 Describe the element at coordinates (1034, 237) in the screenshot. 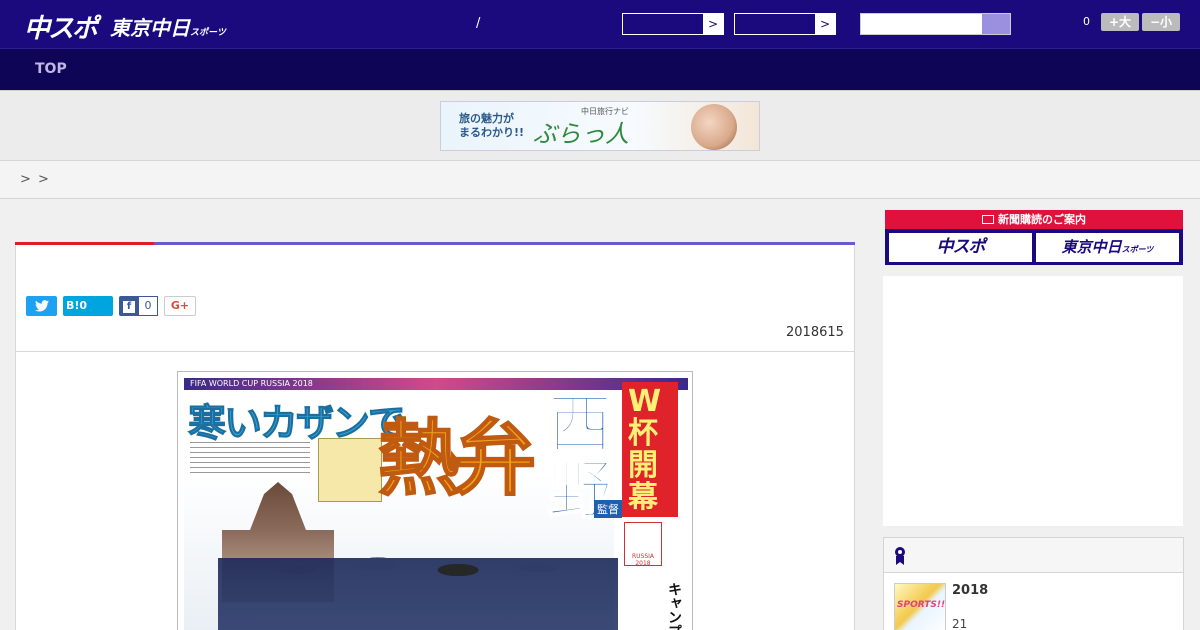

I see `subscription-box: 新聞購読のご案内 中スポ 東京中日スポーツ` at that location.